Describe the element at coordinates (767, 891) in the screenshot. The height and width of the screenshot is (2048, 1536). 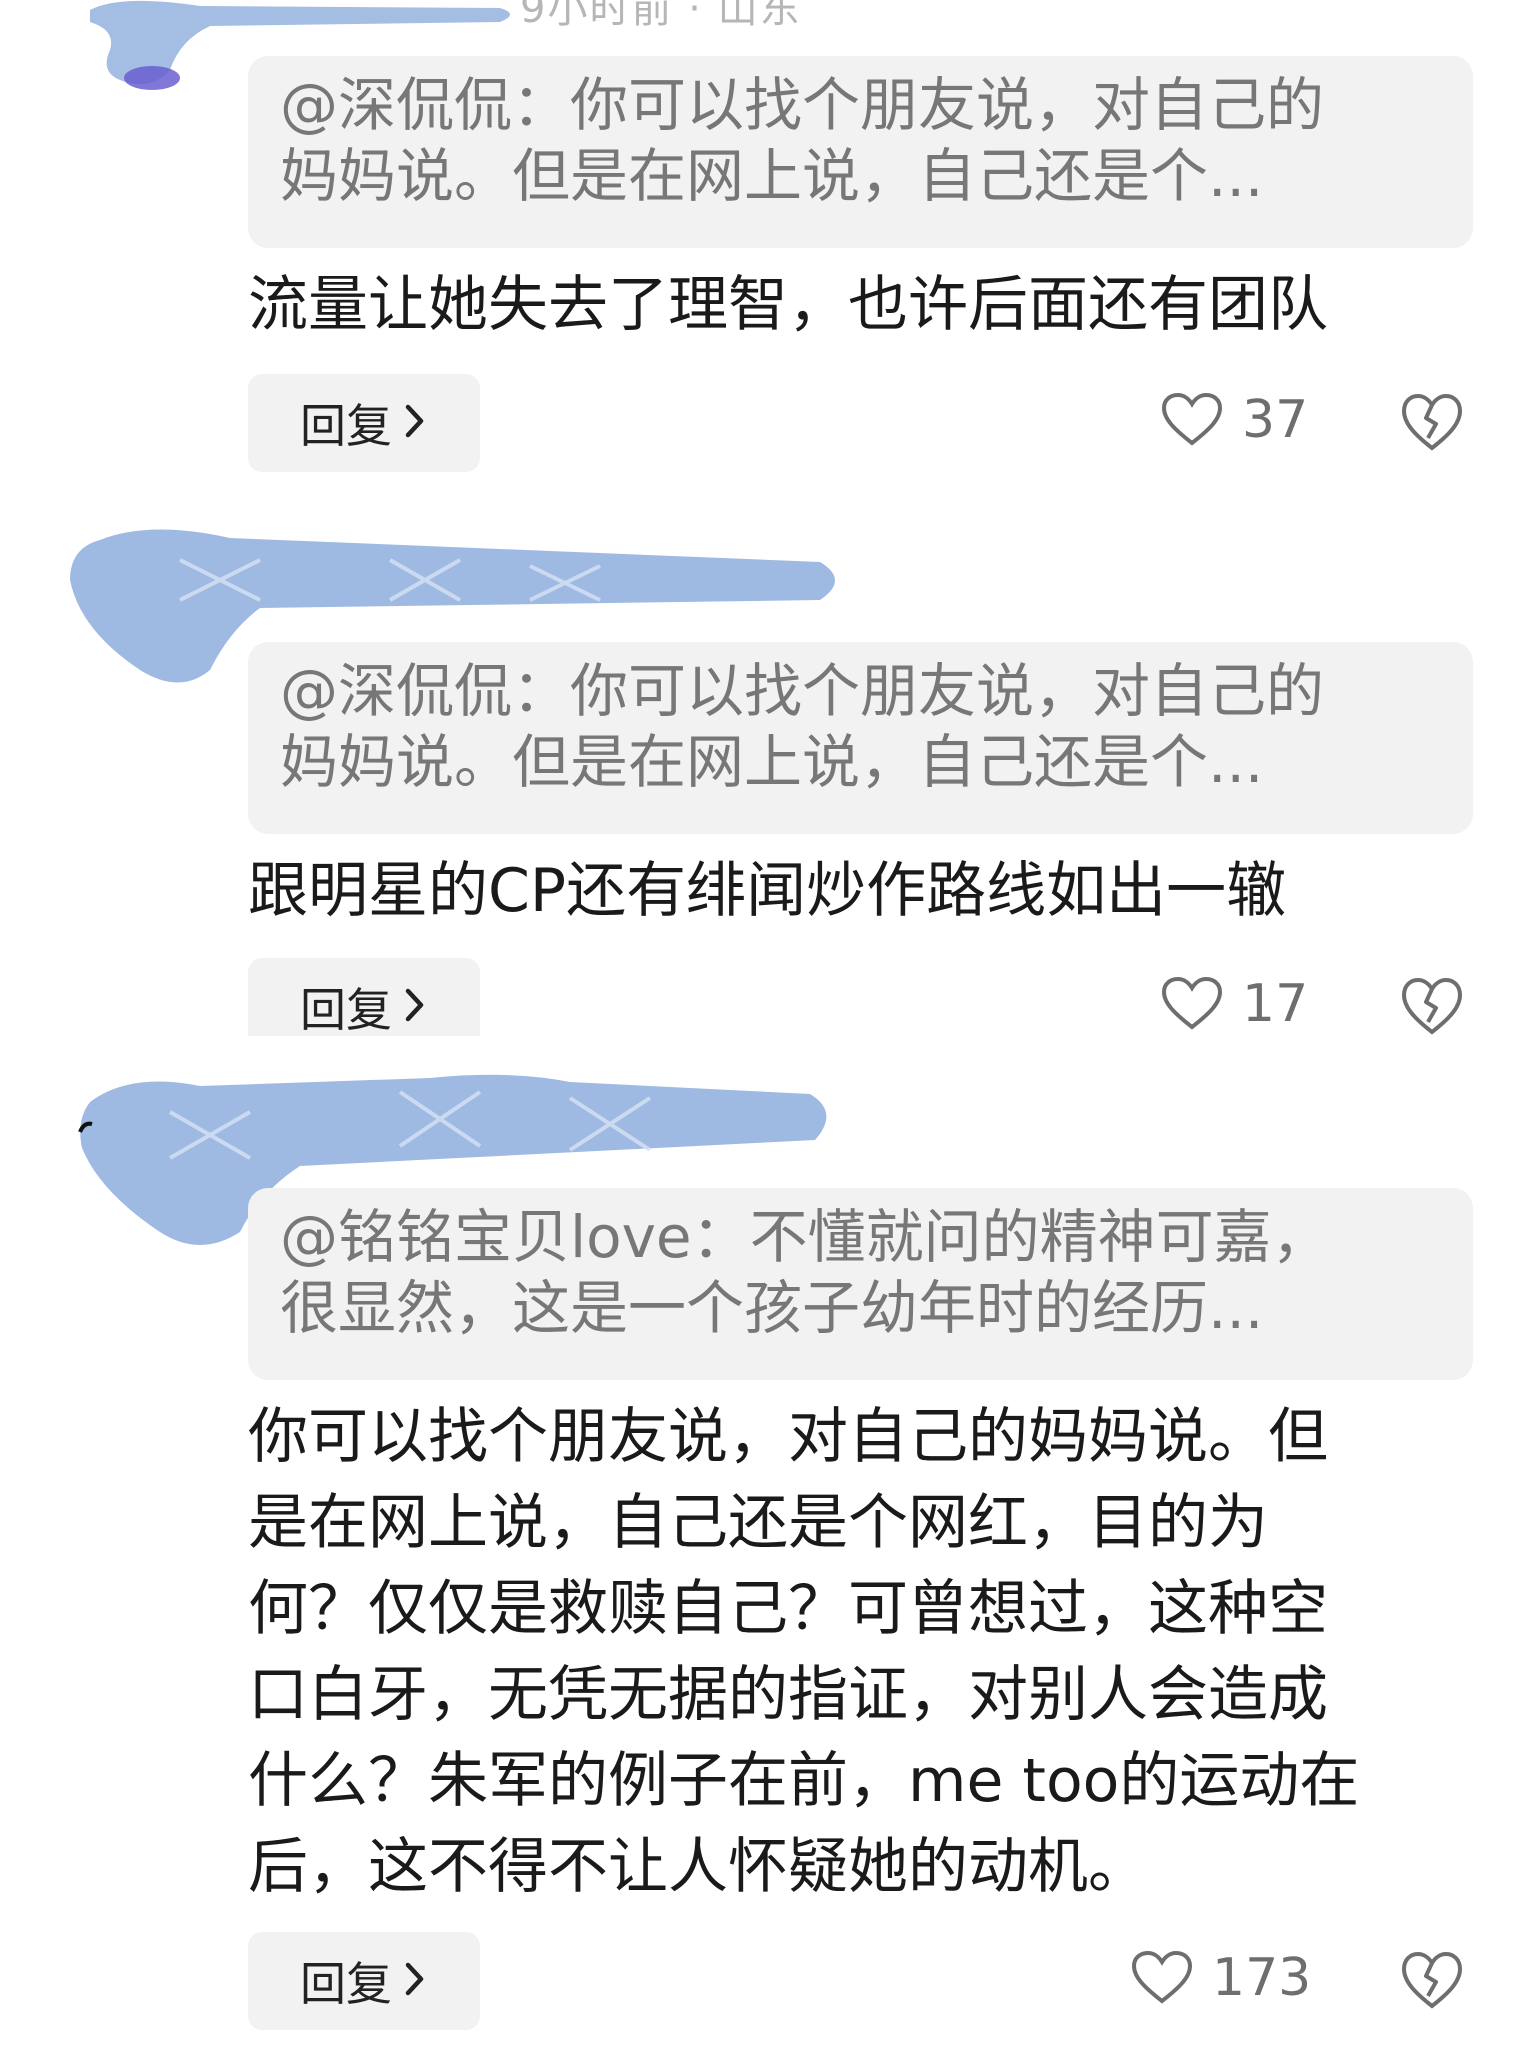
I see `comment-text: 跟明星的CP还有绯闻炒作路线如出一辙` at that location.